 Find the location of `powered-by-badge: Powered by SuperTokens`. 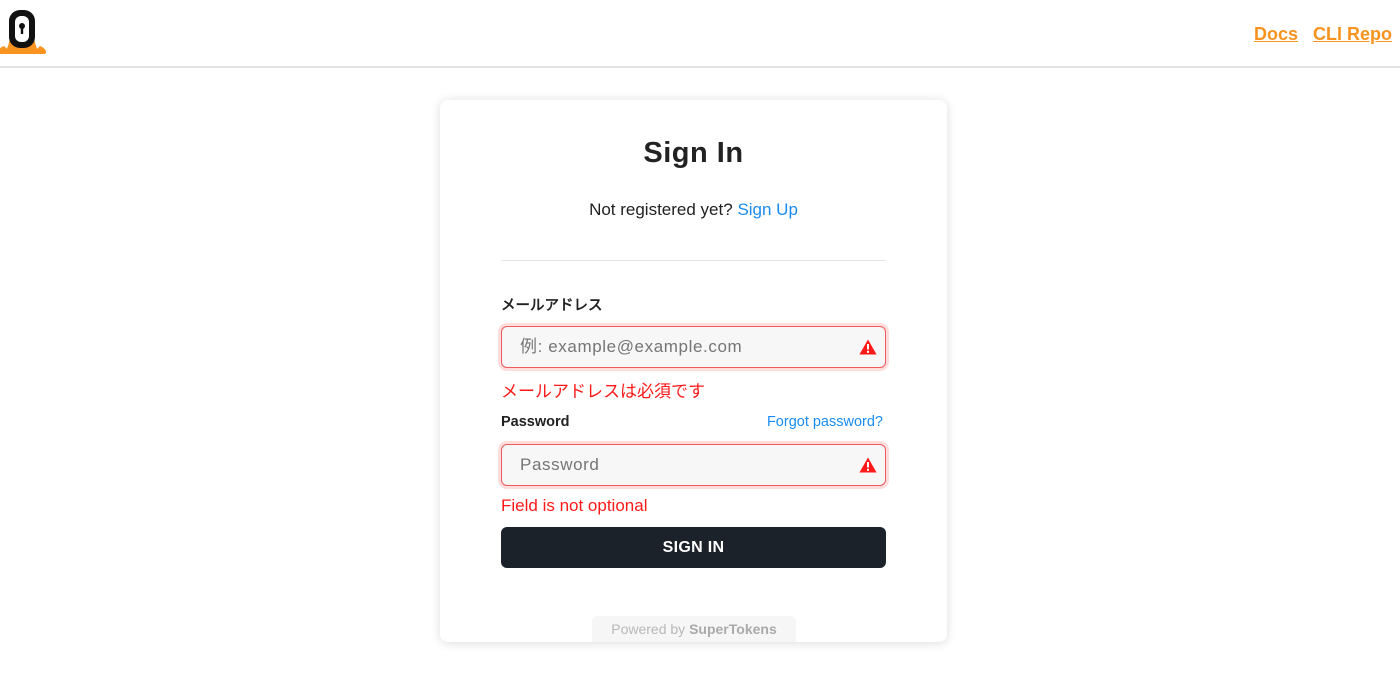

powered-by-badge: Powered by SuperTokens is located at coordinates (694, 629).